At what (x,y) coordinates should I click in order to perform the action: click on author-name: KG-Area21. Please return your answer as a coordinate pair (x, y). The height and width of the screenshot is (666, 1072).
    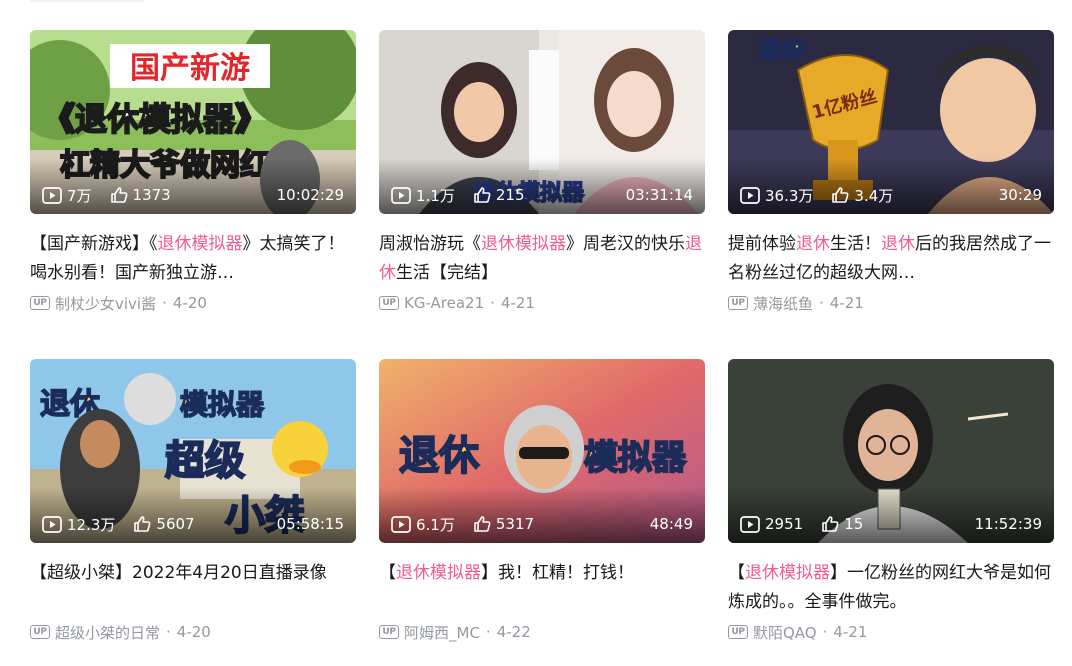
    Looking at the image, I should click on (444, 303).